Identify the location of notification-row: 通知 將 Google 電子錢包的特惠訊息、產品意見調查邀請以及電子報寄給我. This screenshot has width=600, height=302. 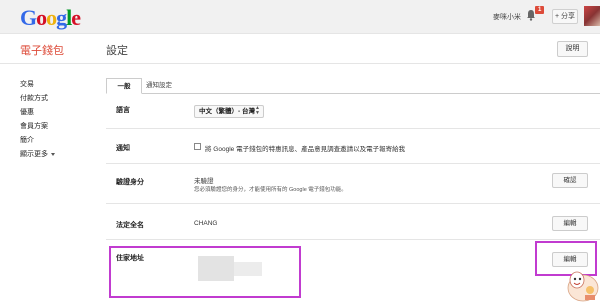
(353, 146).